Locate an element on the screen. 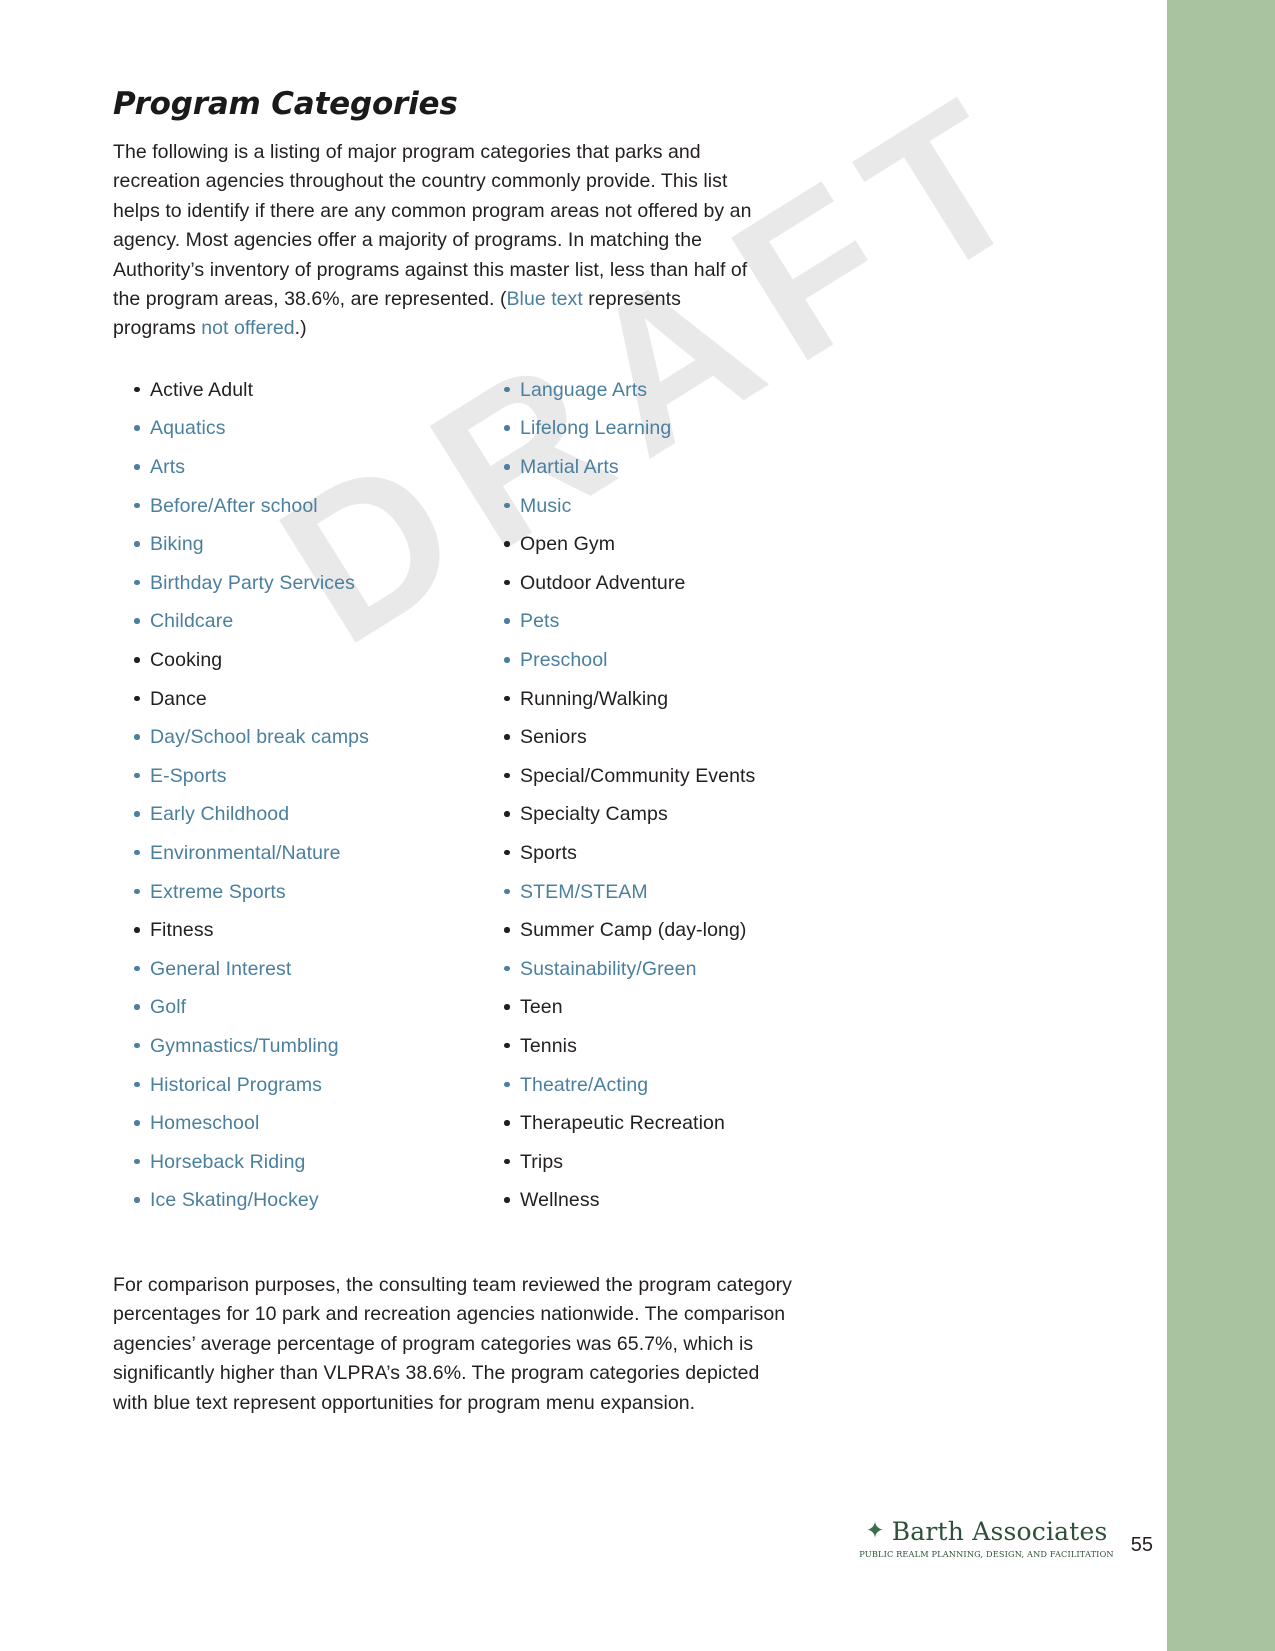 The height and width of the screenshot is (1651, 1275). program-category-item: General Interest is located at coordinates (298, 978).